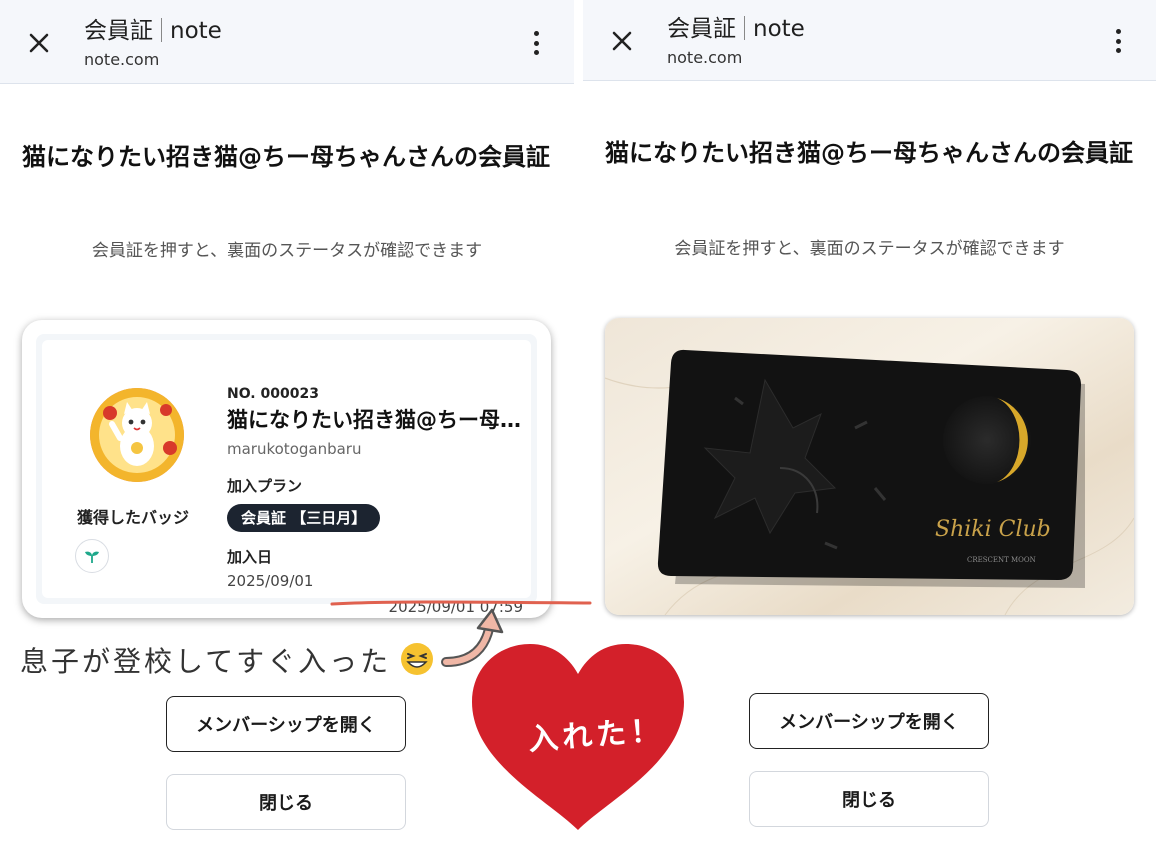  What do you see at coordinates (133, 517) in the screenshot?
I see `badges-label: 獲得したバッジ` at bounding box center [133, 517].